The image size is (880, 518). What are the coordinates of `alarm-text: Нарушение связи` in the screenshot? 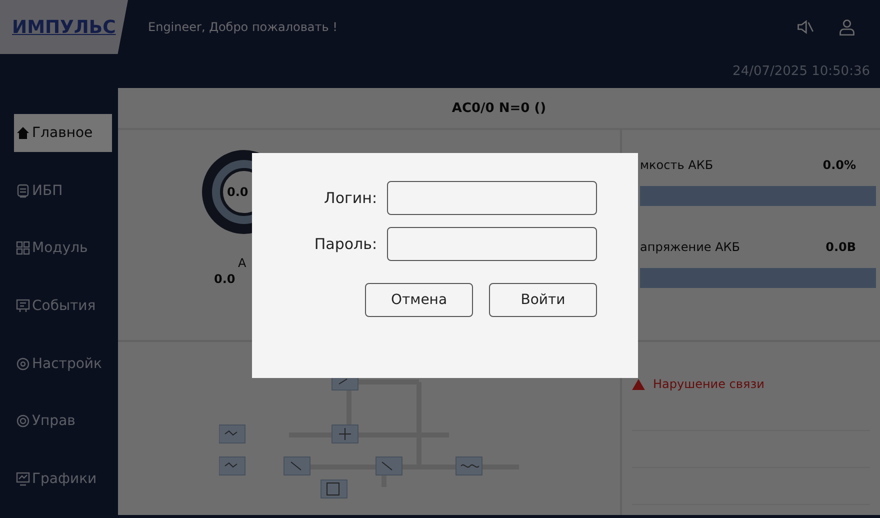 It's located at (708, 384).